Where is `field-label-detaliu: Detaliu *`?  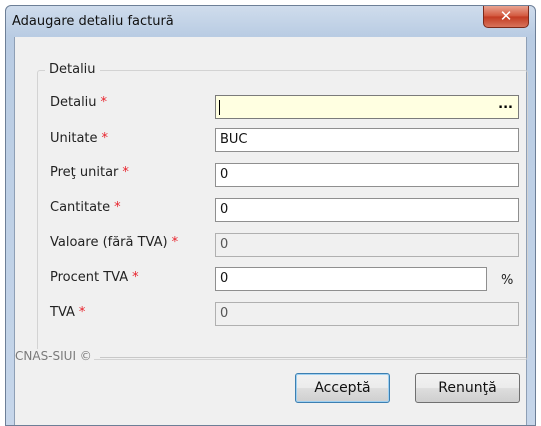 field-label-detaliu: Detaliu * is located at coordinates (79, 102).